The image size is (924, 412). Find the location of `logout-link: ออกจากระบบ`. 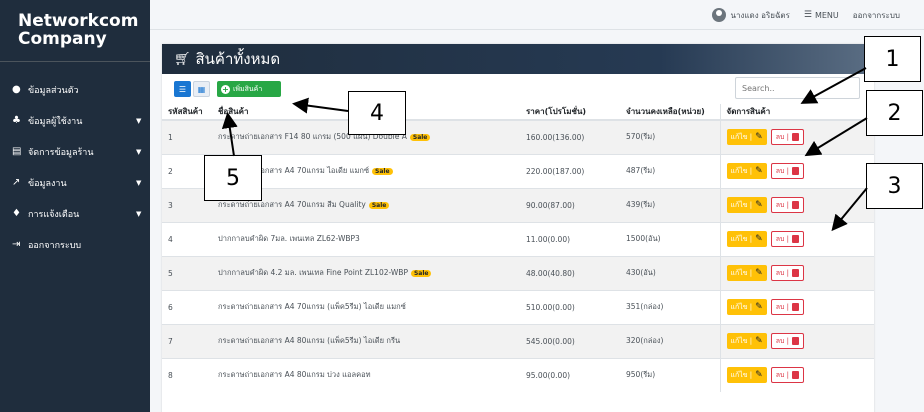

logout-link: ออกจากระบบ is located at coordinates (876, 15).